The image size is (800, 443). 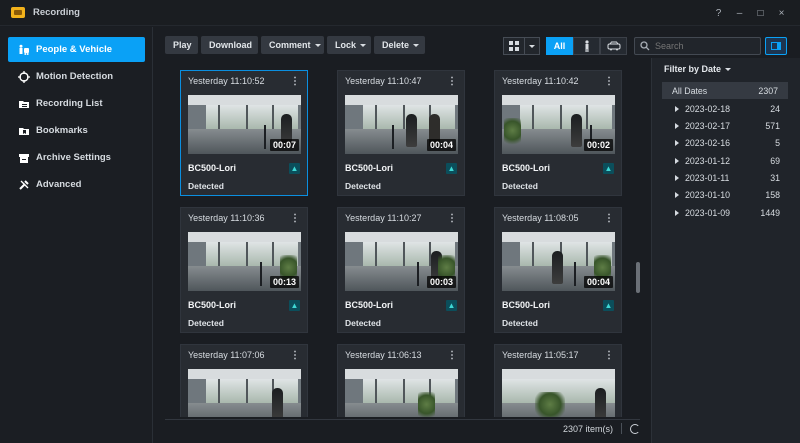 What do you see at coordinates (399, 45) in the screenshot?
I see `delete-dropdown: Delete` at bounding box center [399, 45].